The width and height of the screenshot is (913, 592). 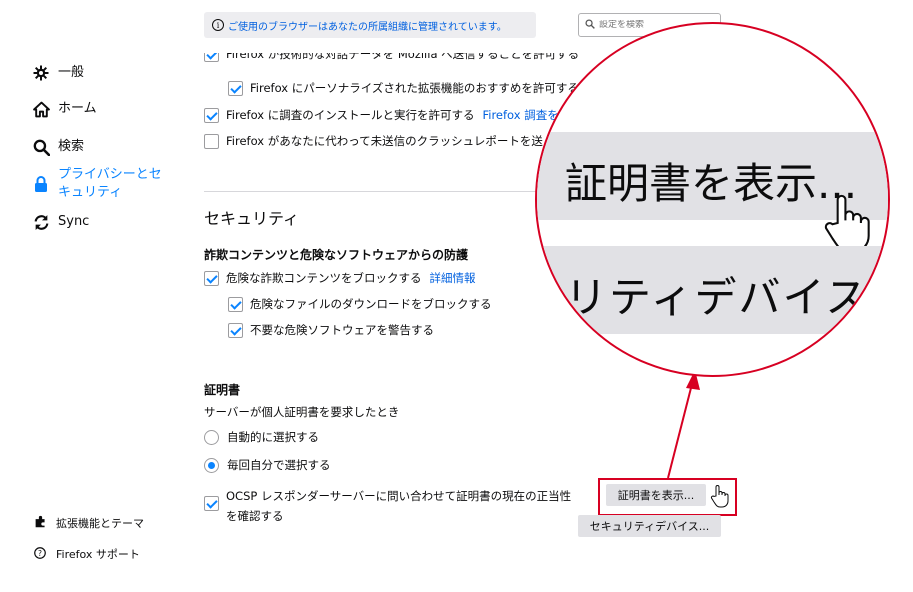 I want to click on lock-icon, so click(x=41, y=184).